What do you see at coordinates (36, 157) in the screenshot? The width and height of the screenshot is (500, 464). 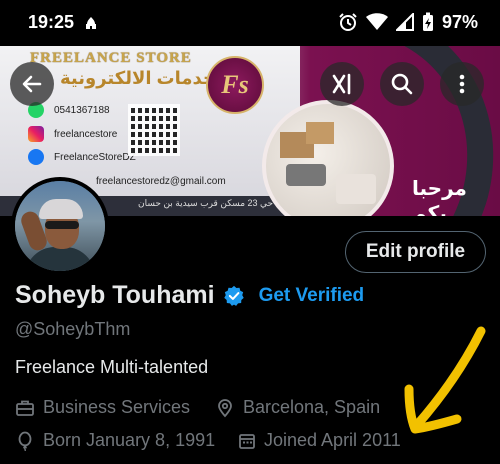 I see `facebook-icon` at bounding box center [36, 157].